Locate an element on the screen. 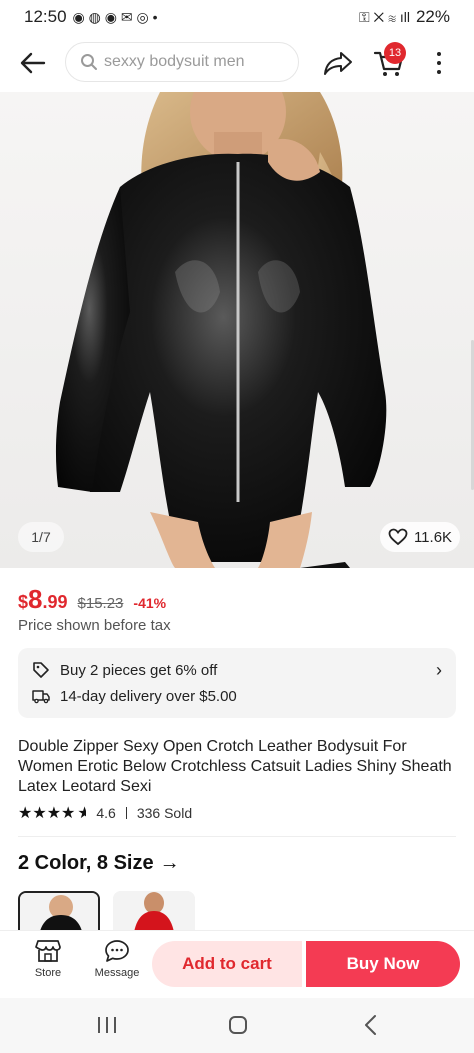  promo-offer-text: Buy 2 pieces get 6% off is located at coordinates (139, 670).